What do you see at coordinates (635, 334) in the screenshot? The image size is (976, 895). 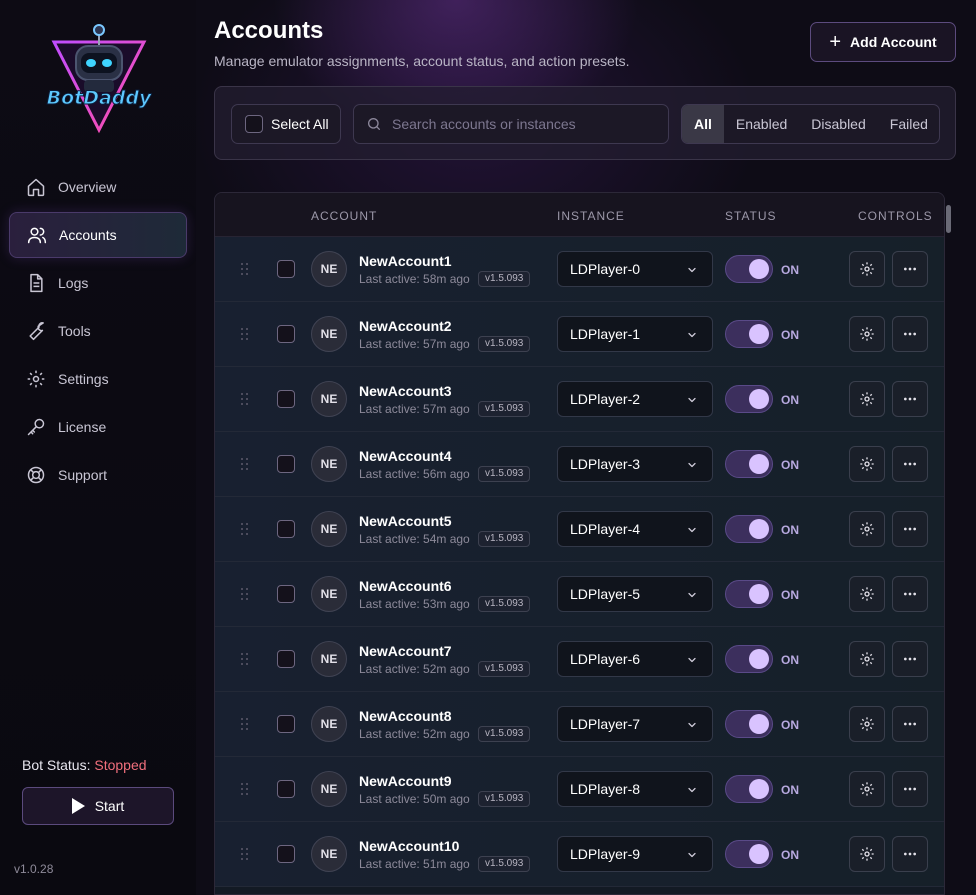 I see `instance-select: LDPlayer-1` at bounding box center [635, 334].